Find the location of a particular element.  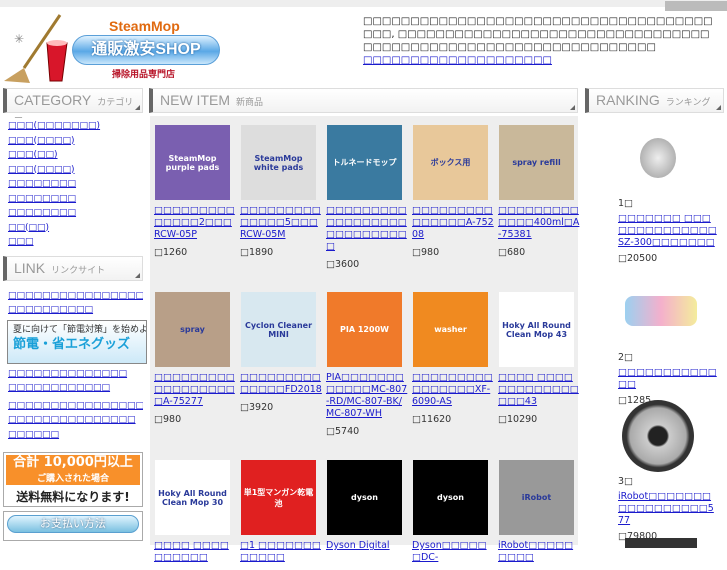

product-link: □□□□□□□□□□□□□400ml□A-75381 is located at coordinates (538, 223).